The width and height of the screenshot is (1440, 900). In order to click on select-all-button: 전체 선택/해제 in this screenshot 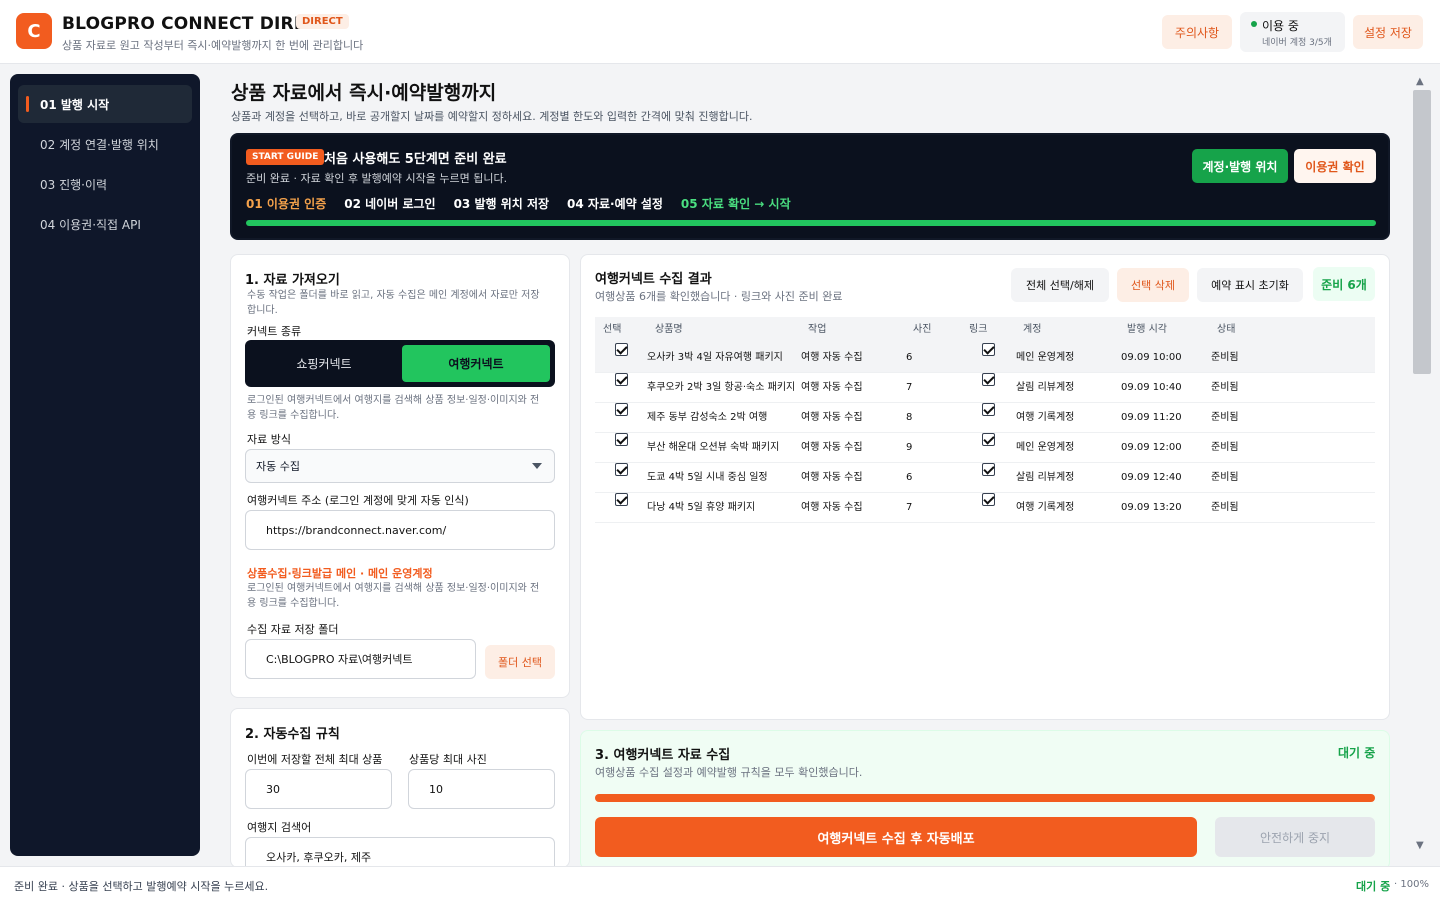, I will do `click(1060, 285)`.